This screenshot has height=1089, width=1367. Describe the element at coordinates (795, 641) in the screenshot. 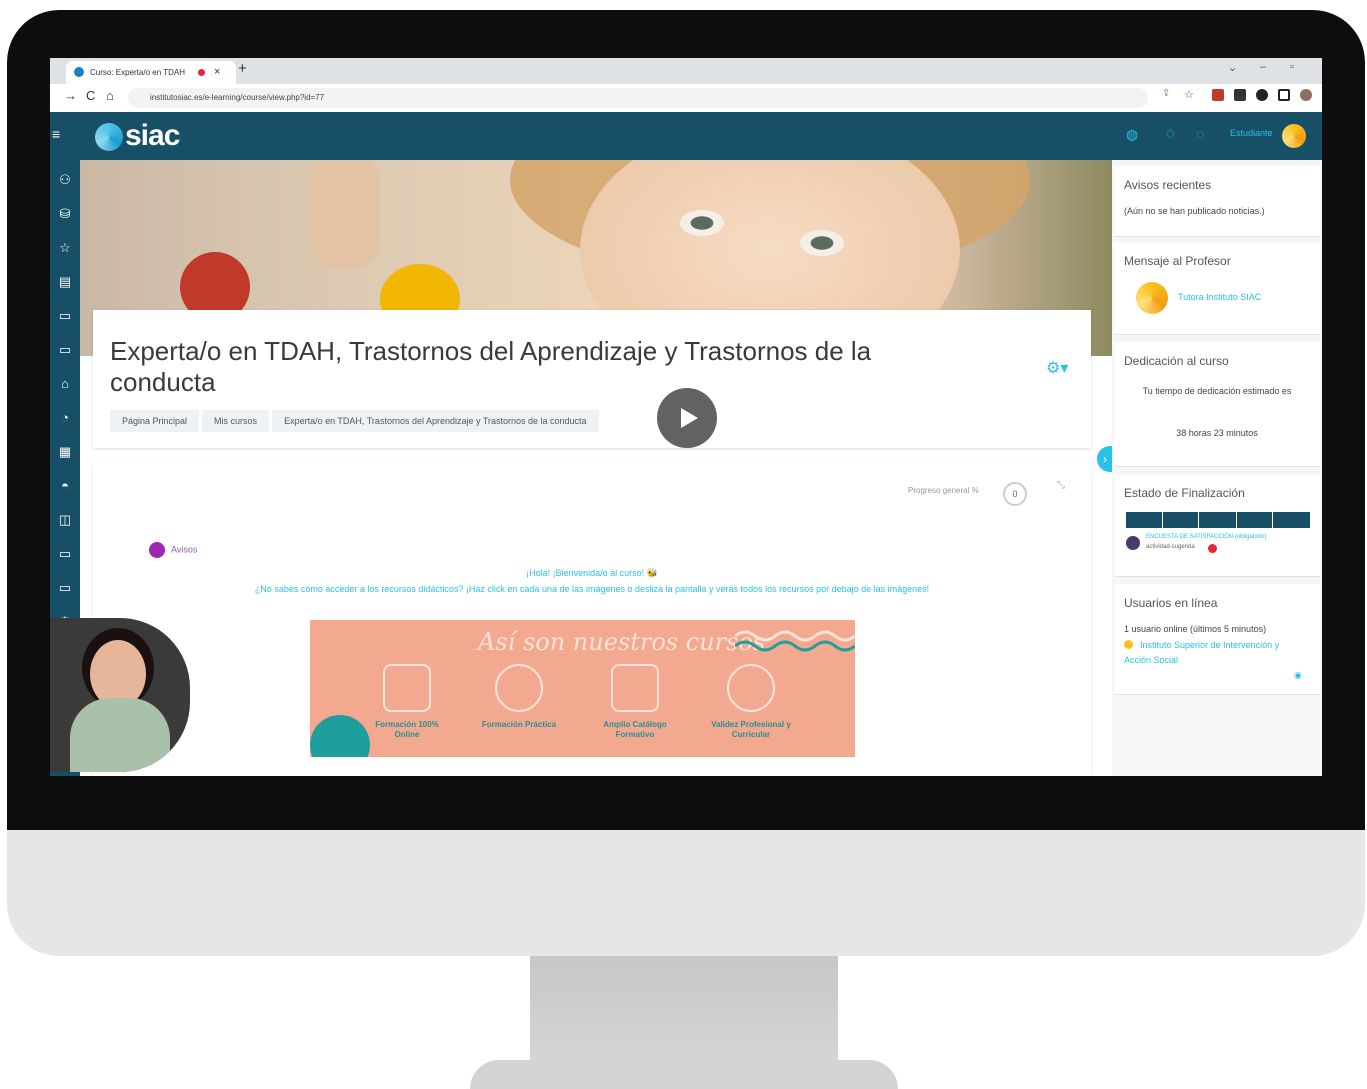

I see `banner-wave-decoration` at that location.